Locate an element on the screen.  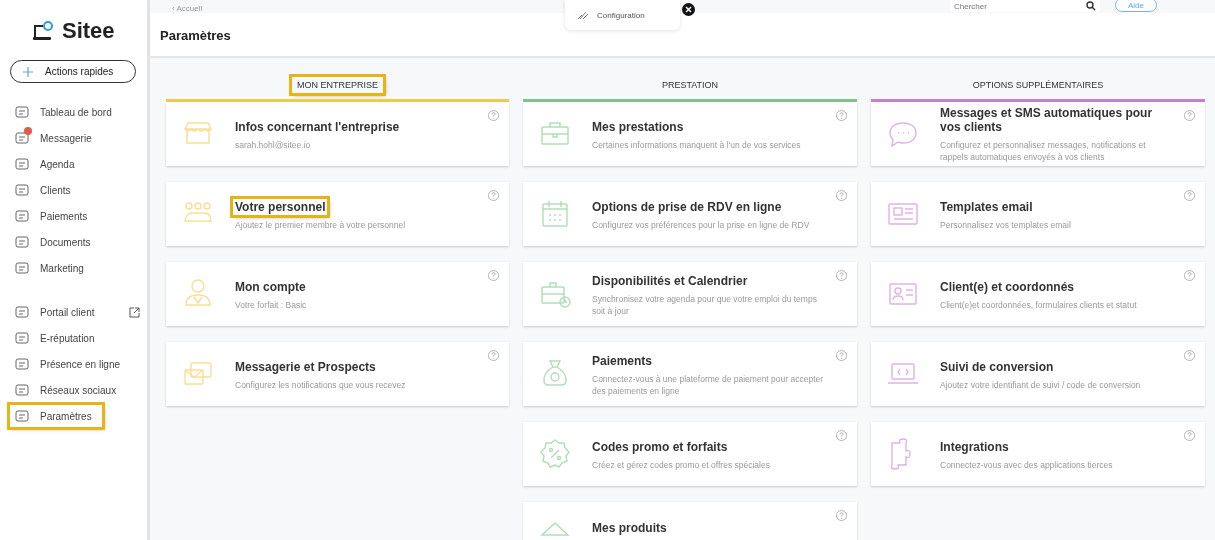
settings-card: Disponibilités et Calendrier Synchronisez votre agenda pour que votre emploi du temps soit à jour is located at coordinates (690, 294).